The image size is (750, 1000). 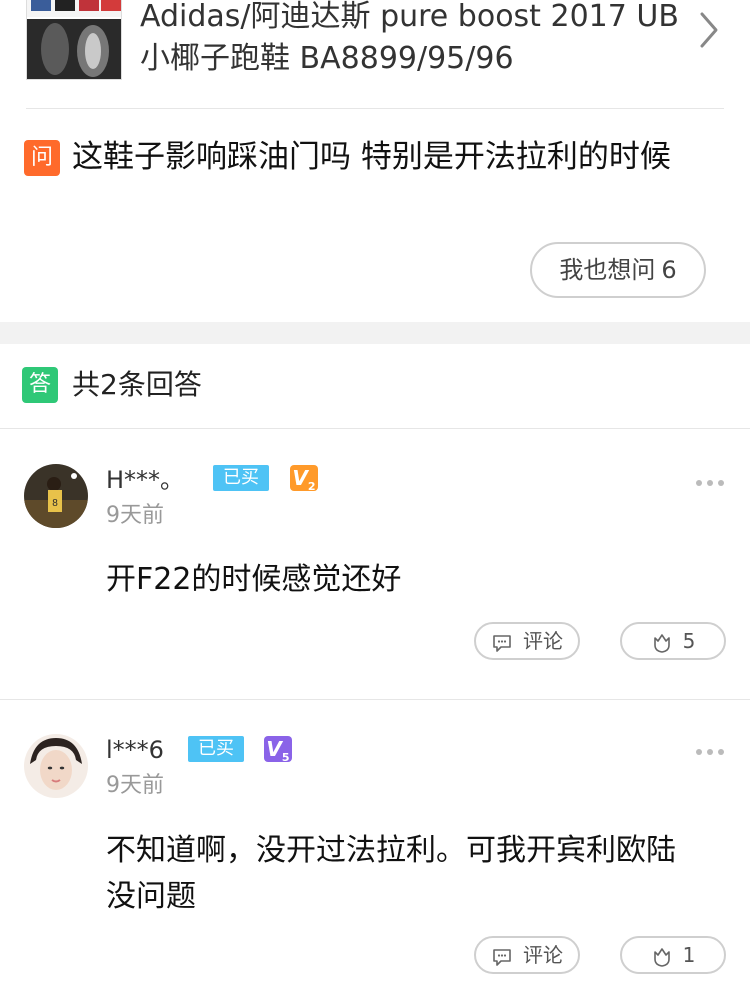 I want to click on like-button: 1, so click(x=673, y=955).